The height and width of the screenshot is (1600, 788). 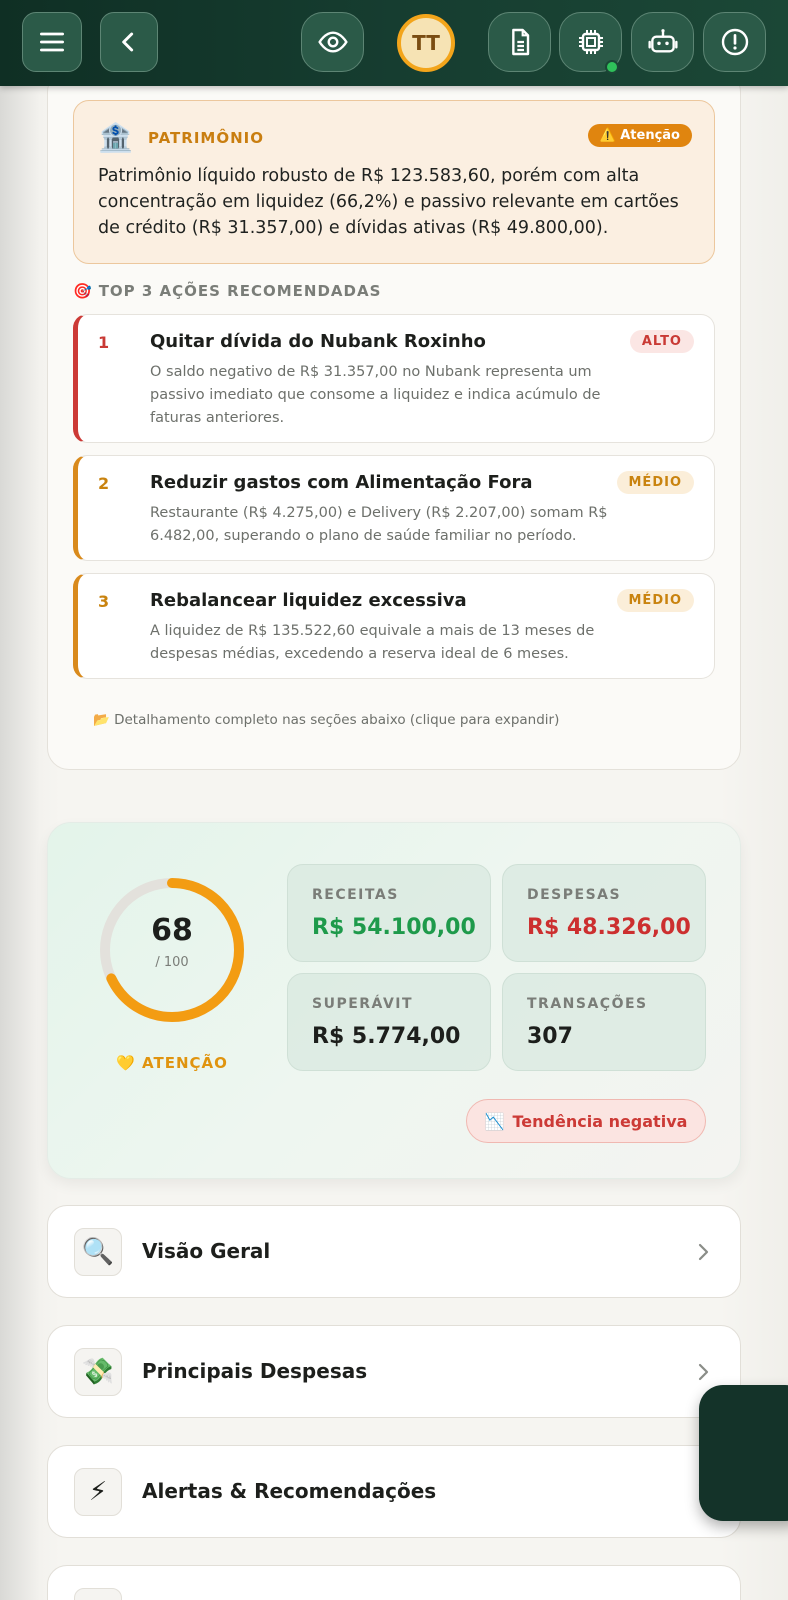 I want to click on report-button, so click(x=519, y=42).